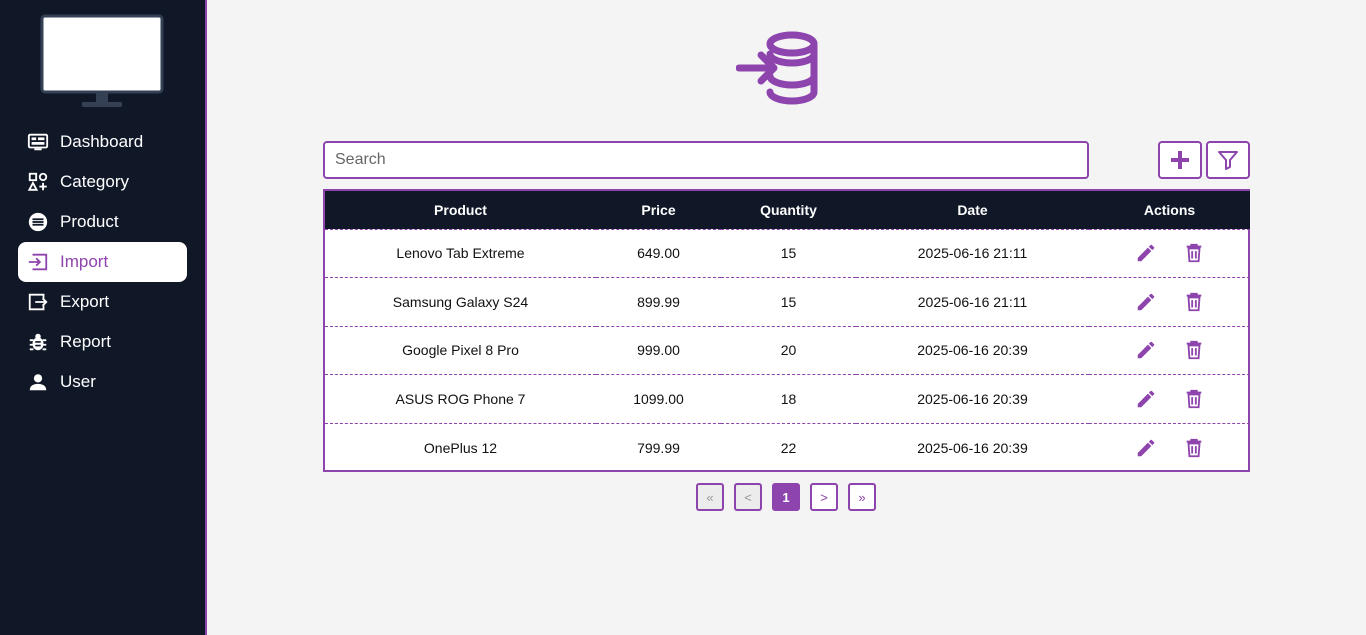  What do you see at coordinates (1169, 209) in the screenshot?
I see `column-header-actions: Actions` at bounding box center [1169, 209].